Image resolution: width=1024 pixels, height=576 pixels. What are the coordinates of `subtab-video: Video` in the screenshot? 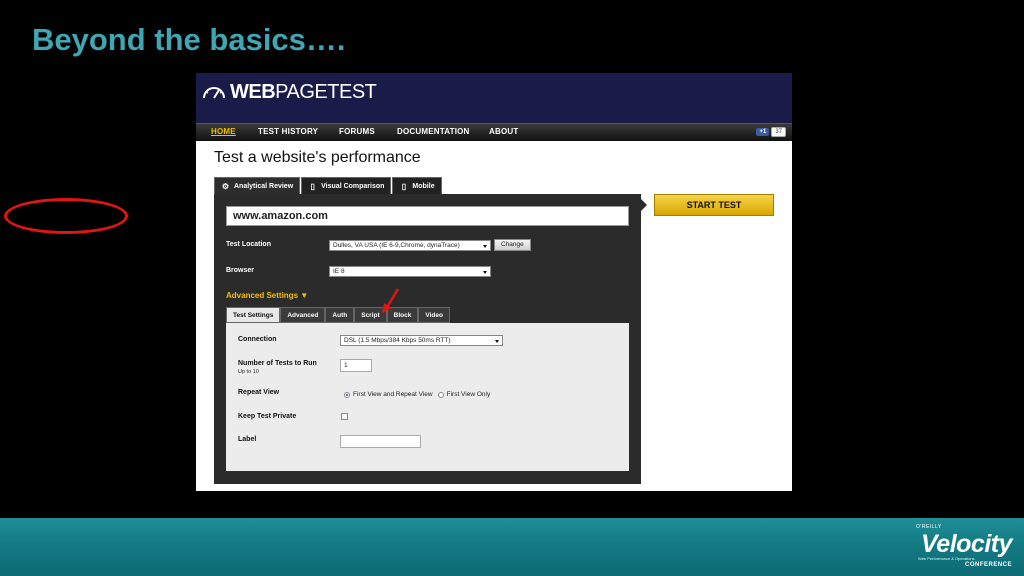 It's located at (434, 315).